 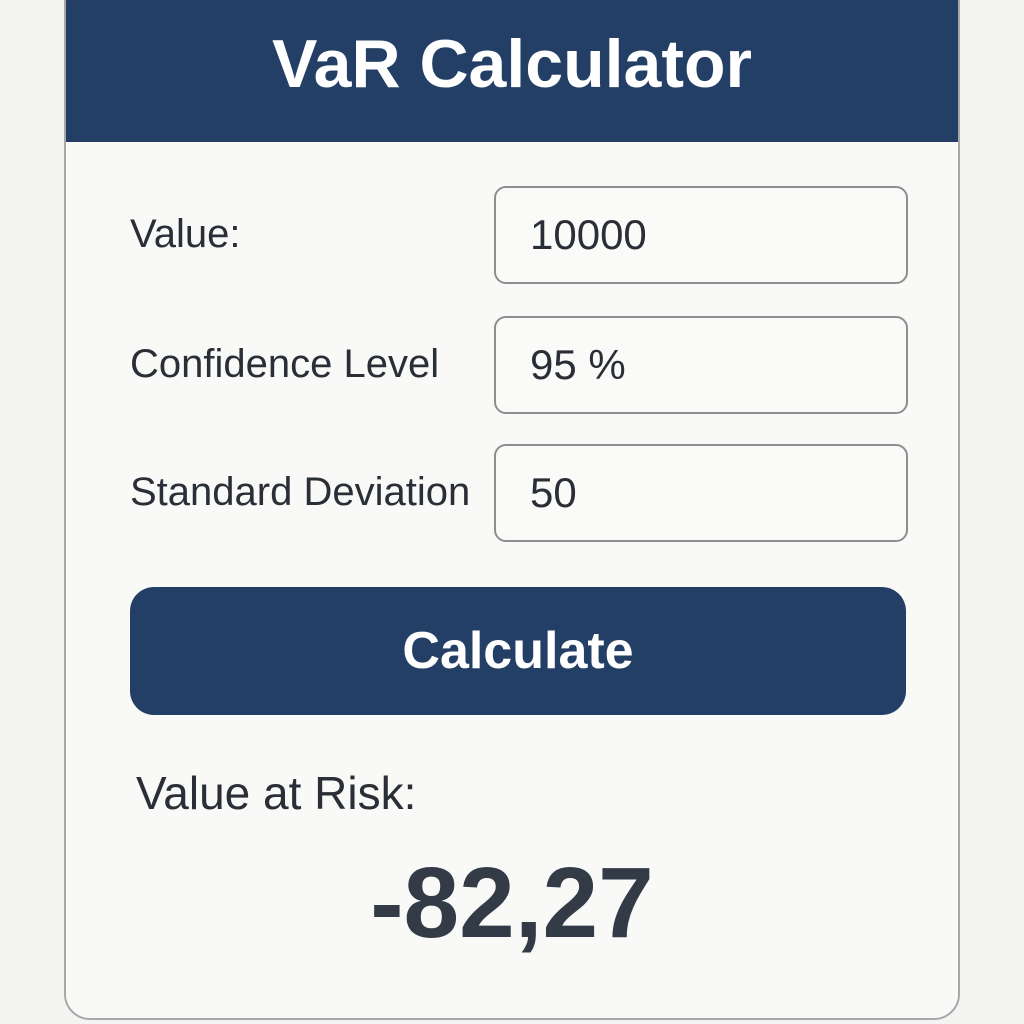 I want to click on result-value: -82,27, so click(x=512, y=903).